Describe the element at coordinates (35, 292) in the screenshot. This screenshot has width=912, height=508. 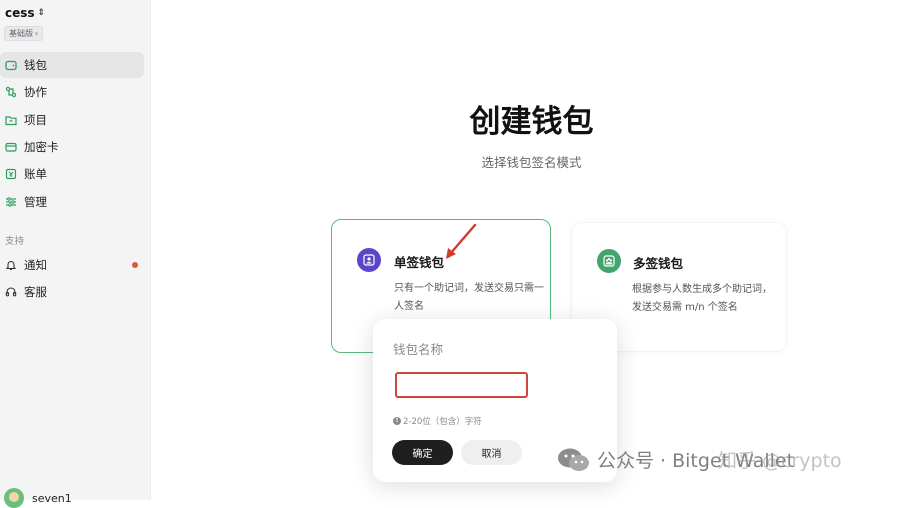
I see `sidebar-item-label: 客服` at that location.